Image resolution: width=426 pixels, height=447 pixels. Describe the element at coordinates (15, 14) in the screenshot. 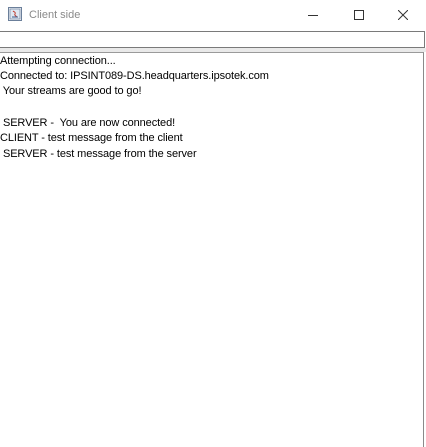

I see `java-window-icon` at that location.